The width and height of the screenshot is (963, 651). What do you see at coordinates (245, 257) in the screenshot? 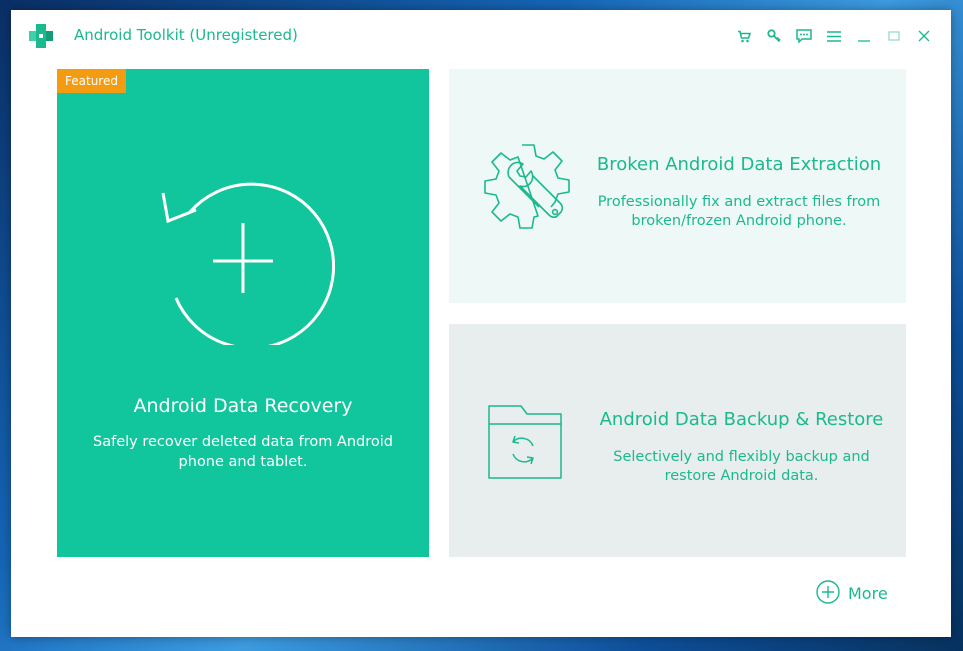
I see `circular-arrow-plus-icon` at bounding box center [245, 257].